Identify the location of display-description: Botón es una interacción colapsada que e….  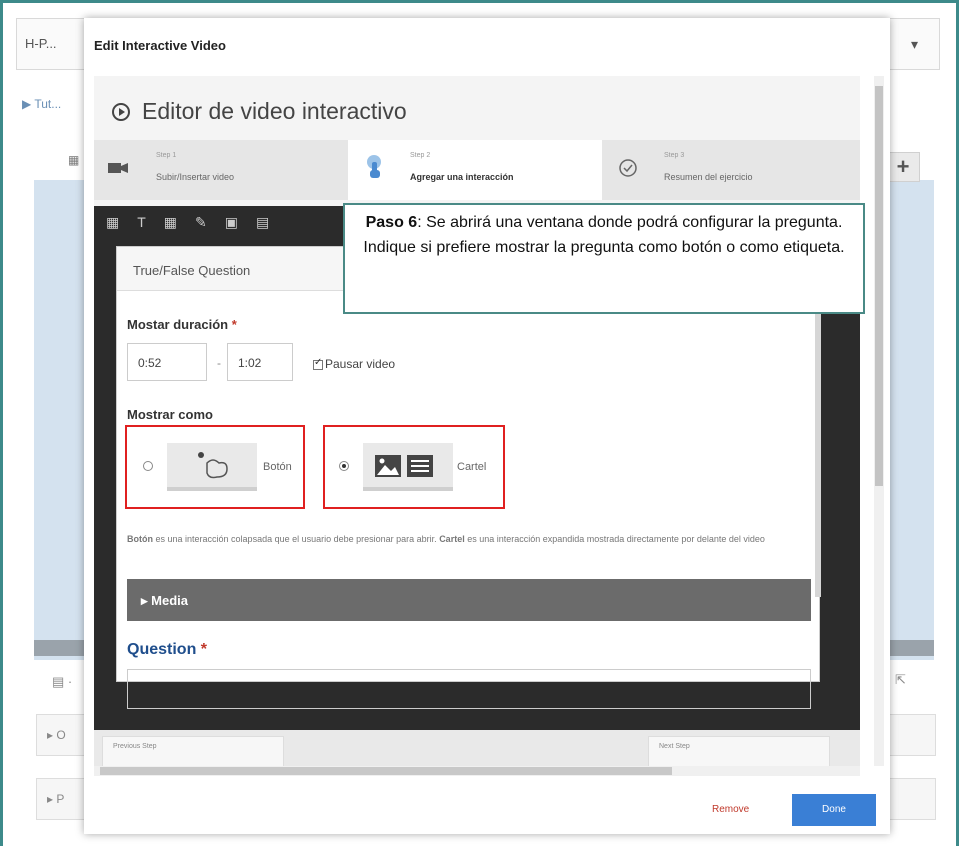
(467, 539).